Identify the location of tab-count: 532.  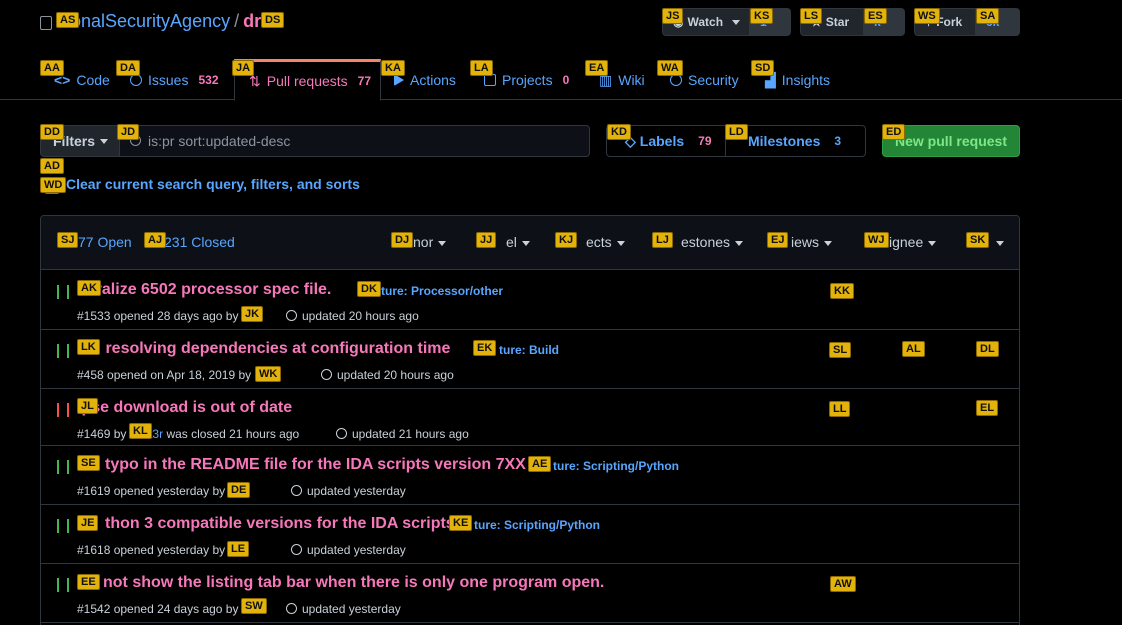
(208, 80).